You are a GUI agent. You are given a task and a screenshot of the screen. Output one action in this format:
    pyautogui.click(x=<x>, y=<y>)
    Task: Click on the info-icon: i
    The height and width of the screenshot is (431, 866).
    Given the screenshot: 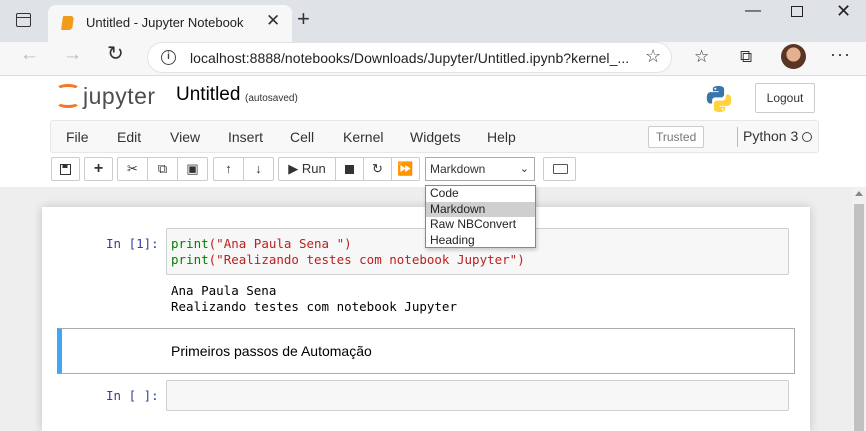 What is the action you would take?
    pyautogui.click(x=168, y=57)
    